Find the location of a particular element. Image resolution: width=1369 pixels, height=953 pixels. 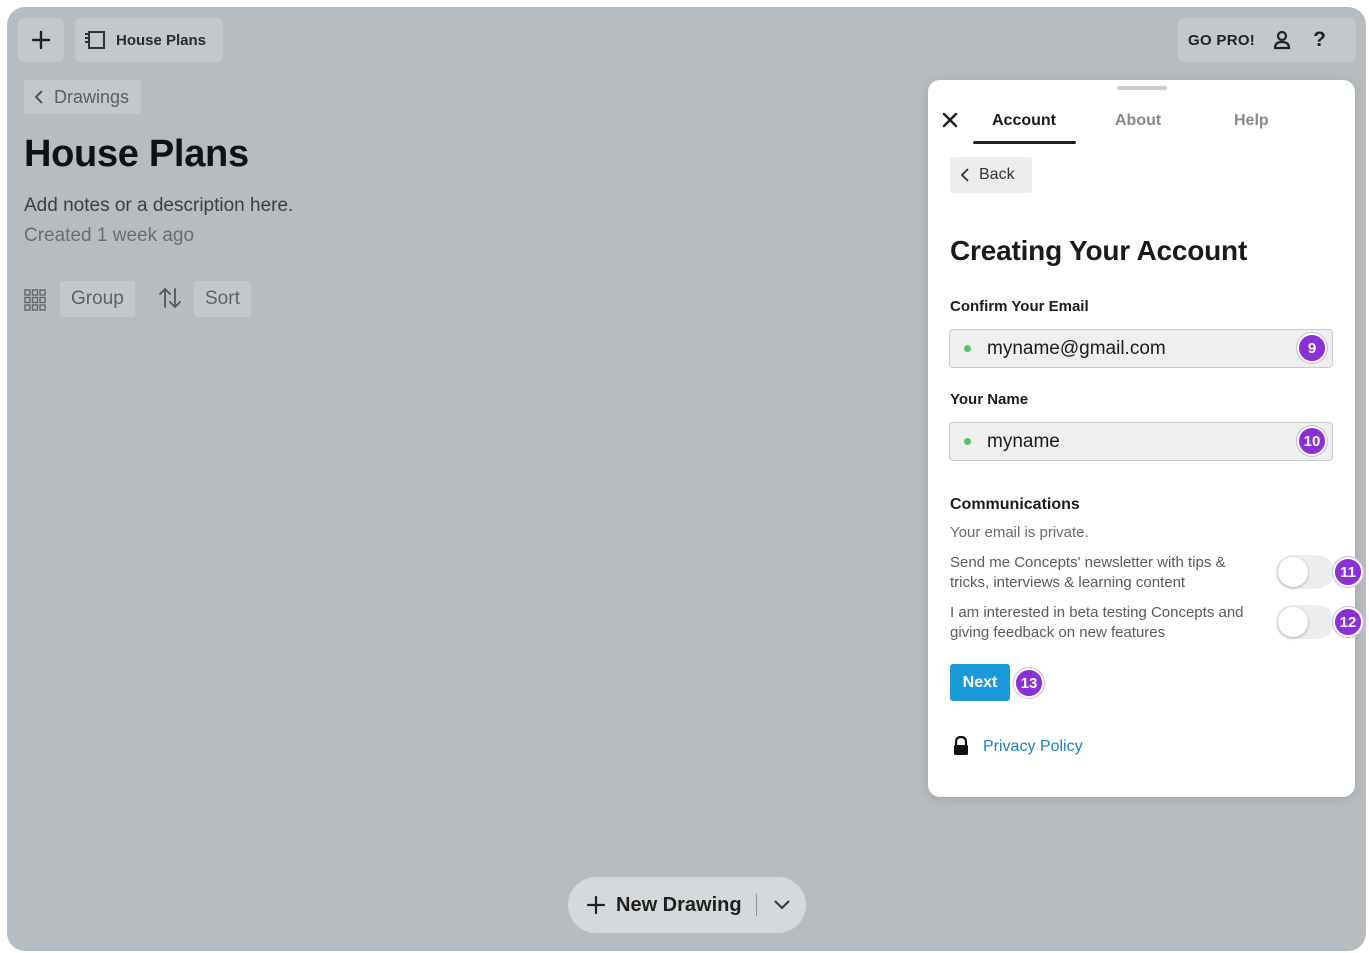

sort-button: Sort is located at coordinates (222, 299).